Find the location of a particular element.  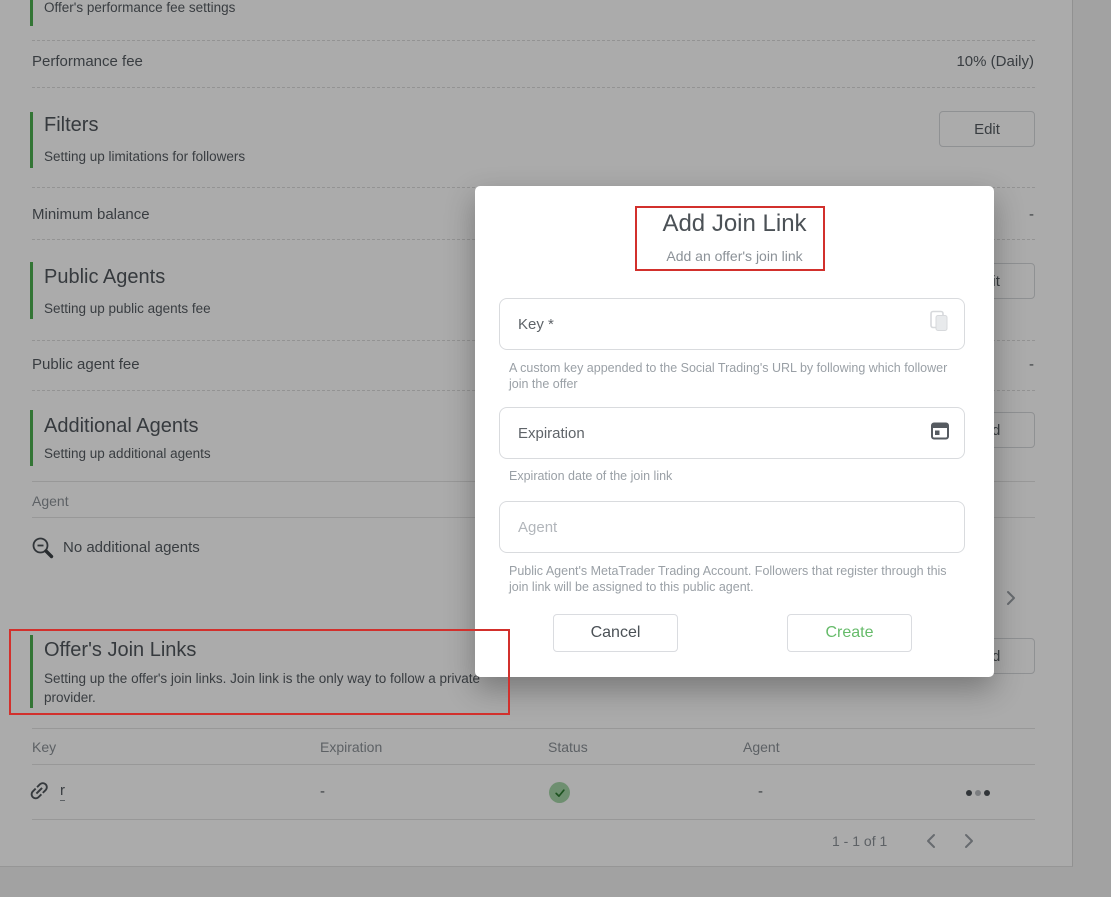

modal-subtitle: Add an offer's join link is located at coordinates (734, 256).